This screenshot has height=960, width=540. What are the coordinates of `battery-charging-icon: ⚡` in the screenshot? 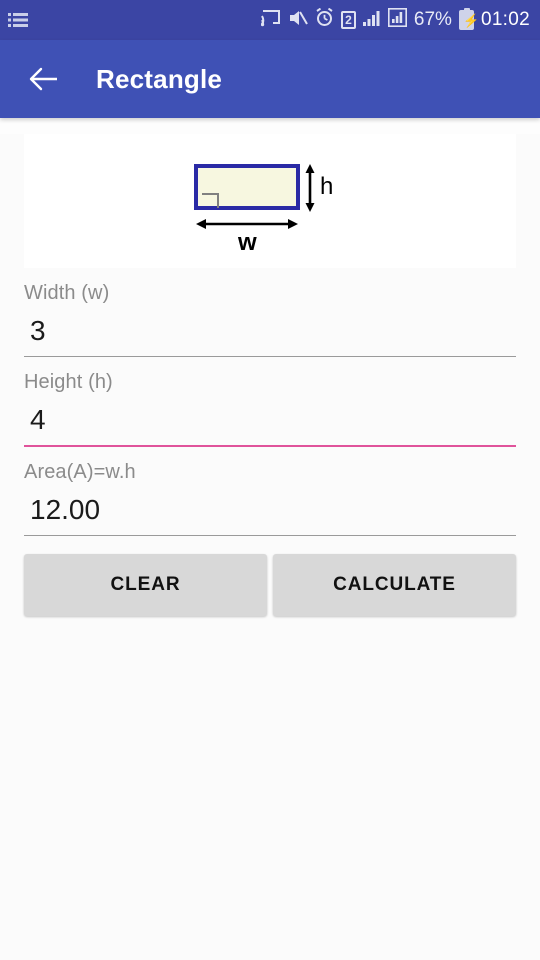 It's located at (468, 19).